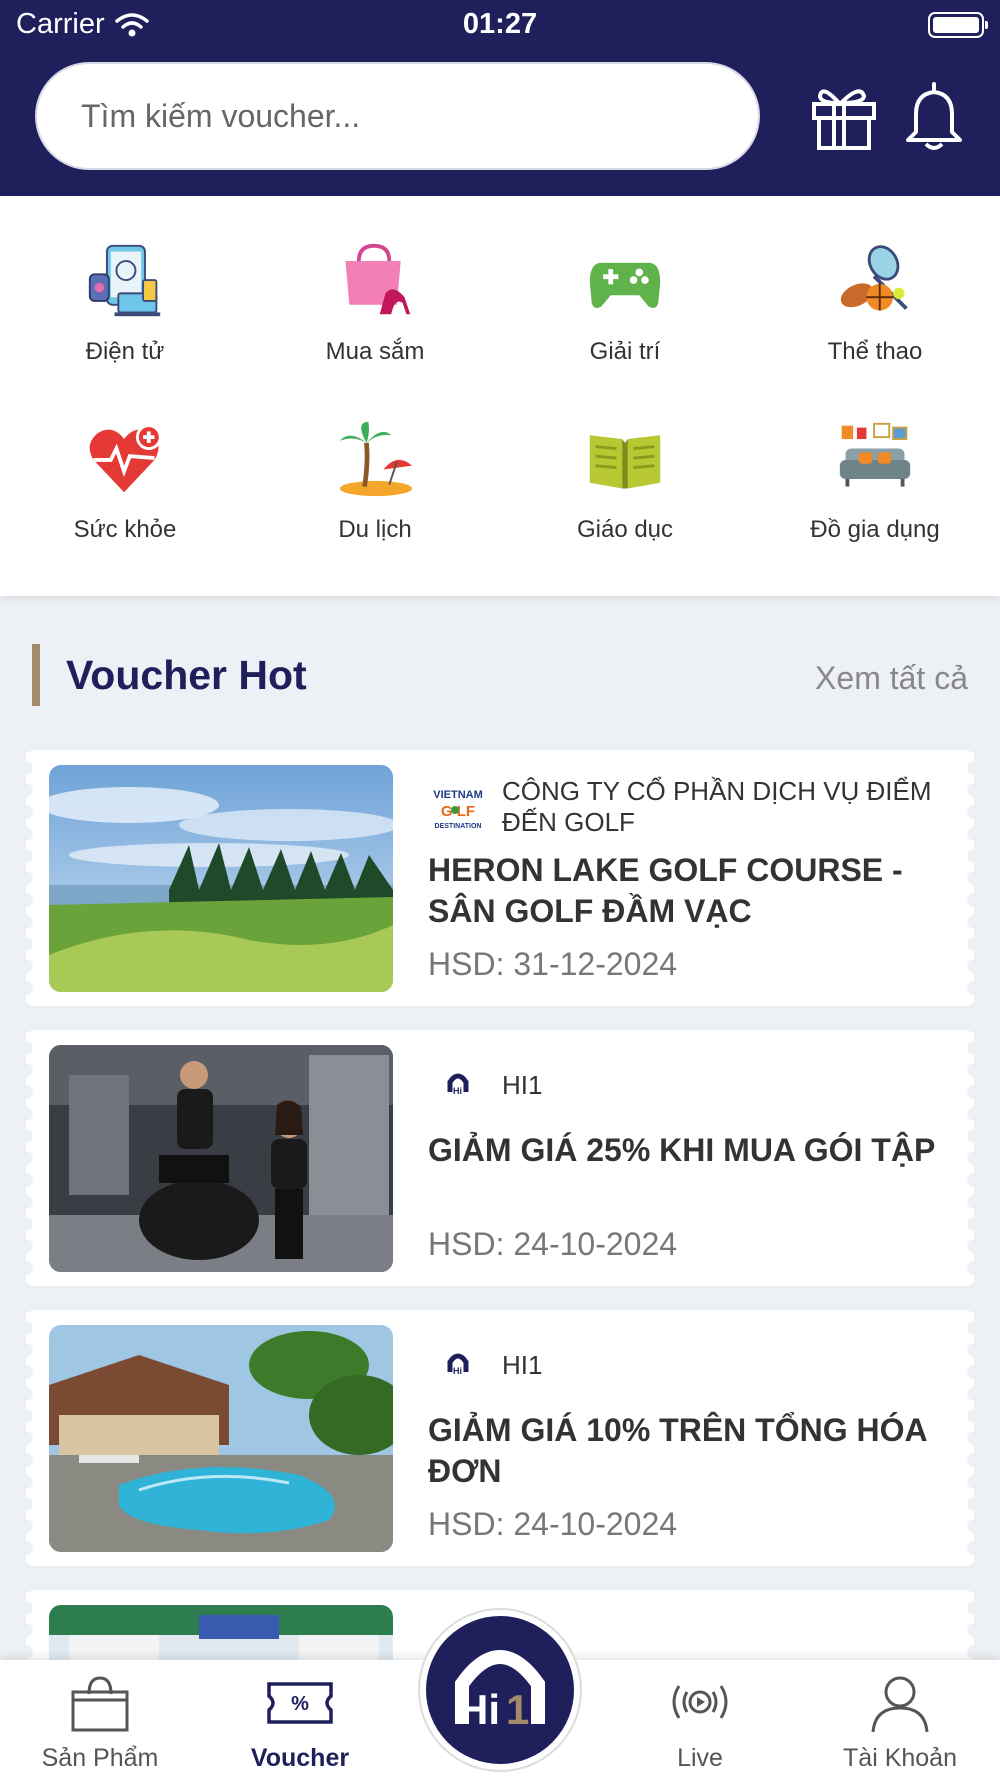  Describe the element at coordinates (625, 529) in the screenshot. I see `category-label: Giáo dục` at that location.